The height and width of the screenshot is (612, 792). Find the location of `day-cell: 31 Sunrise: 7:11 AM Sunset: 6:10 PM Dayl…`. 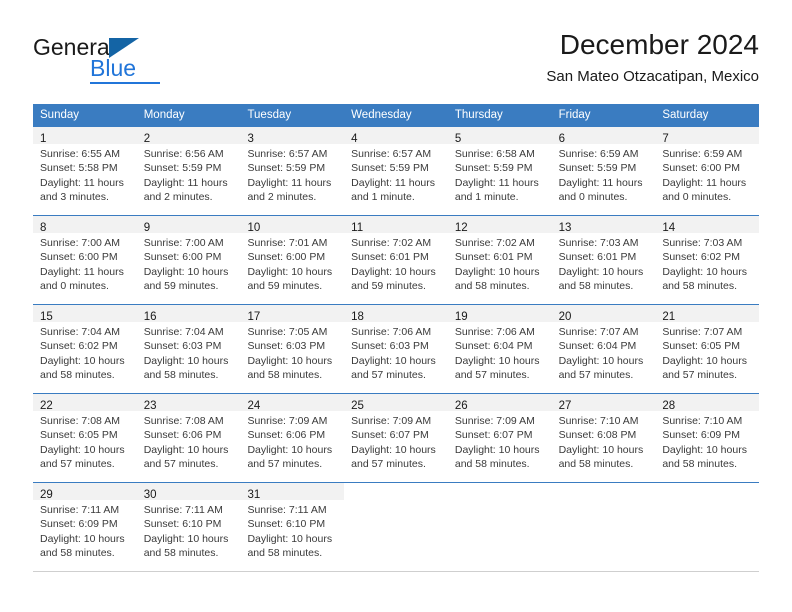

day-cell: 31 Sunrise: 7:11 AM Sunset: 6:10 PM Dayl… is located at coordinates (292, 527).